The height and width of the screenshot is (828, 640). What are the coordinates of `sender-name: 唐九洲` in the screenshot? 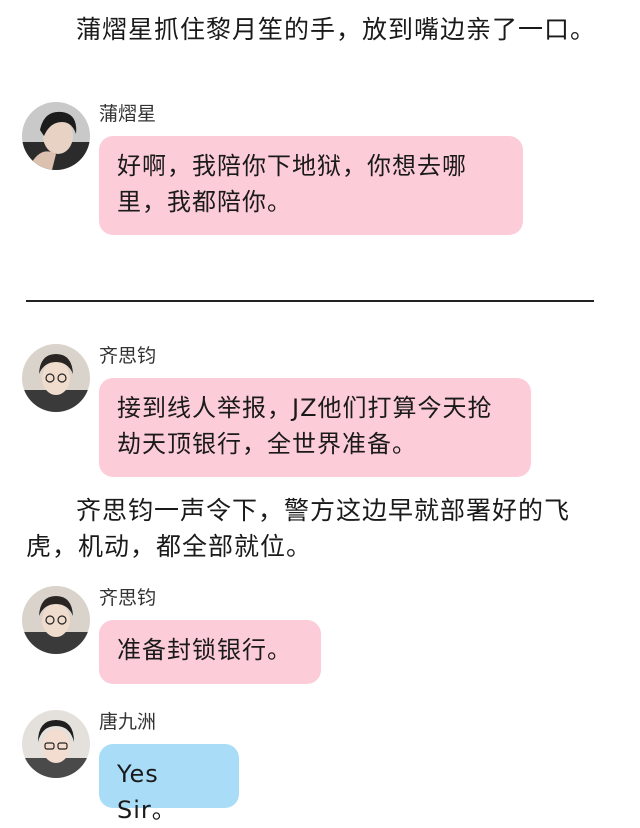 It's located at (128, 722).